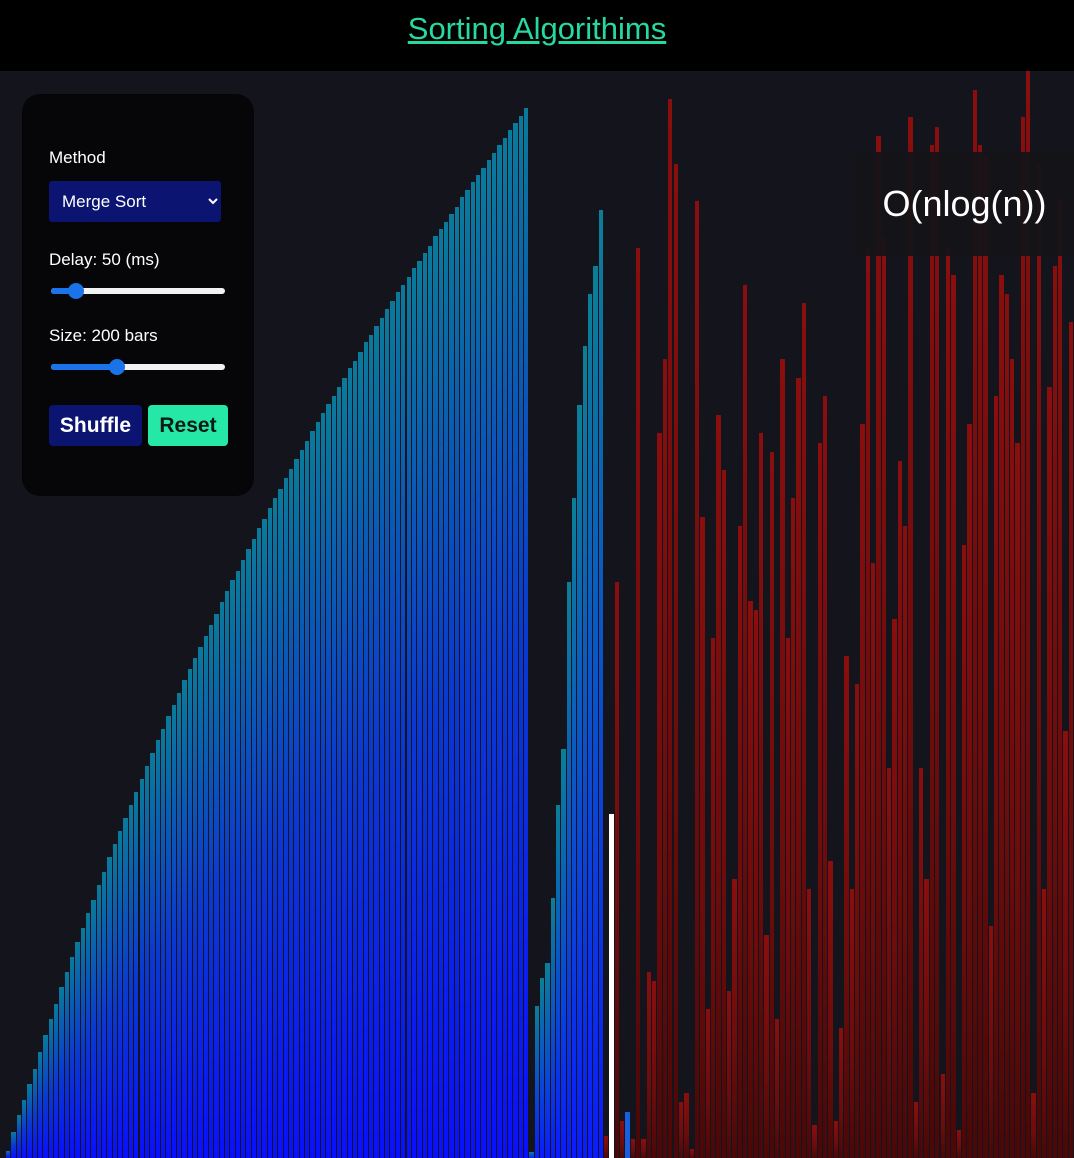 This screenshot has width=1074, height=1158. Describe the element at coordinates (188, 425) in the screenshot. I see `reset-button: Reset` at that location.